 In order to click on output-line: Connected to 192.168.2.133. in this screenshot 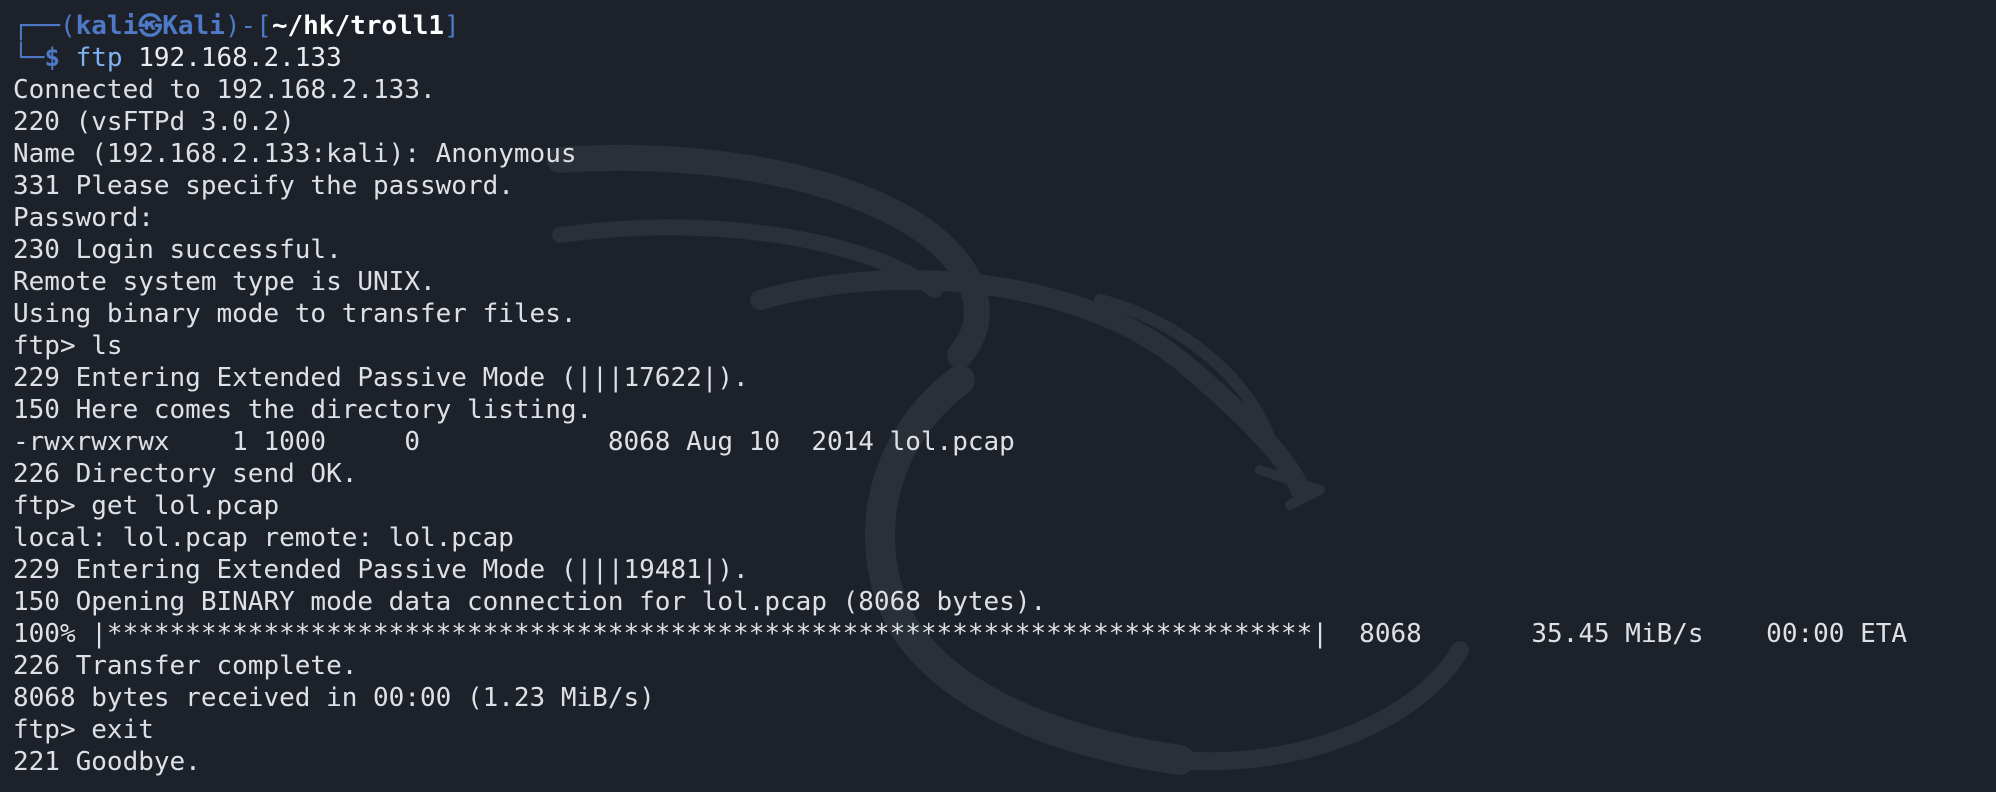, I will do `click(224, 90)`.